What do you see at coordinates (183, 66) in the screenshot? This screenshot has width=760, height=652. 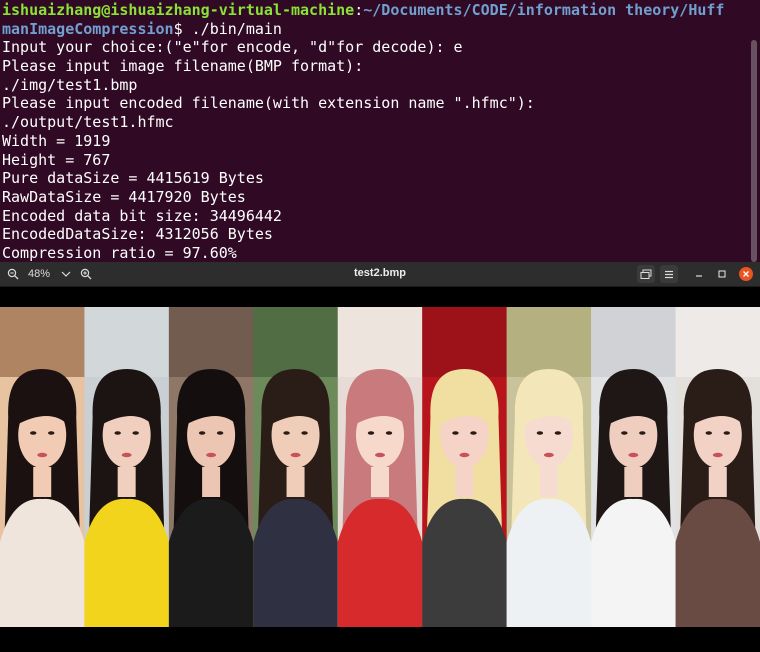 I see `terminal-line: Please input image filename(BMP format):` at bounding box center [183, 66].